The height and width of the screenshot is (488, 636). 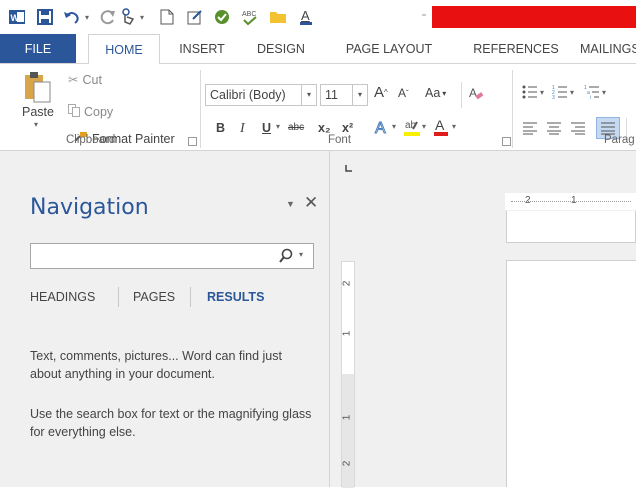 I want to click on clear-formatting-icon: A, so click(x=476, y=93).